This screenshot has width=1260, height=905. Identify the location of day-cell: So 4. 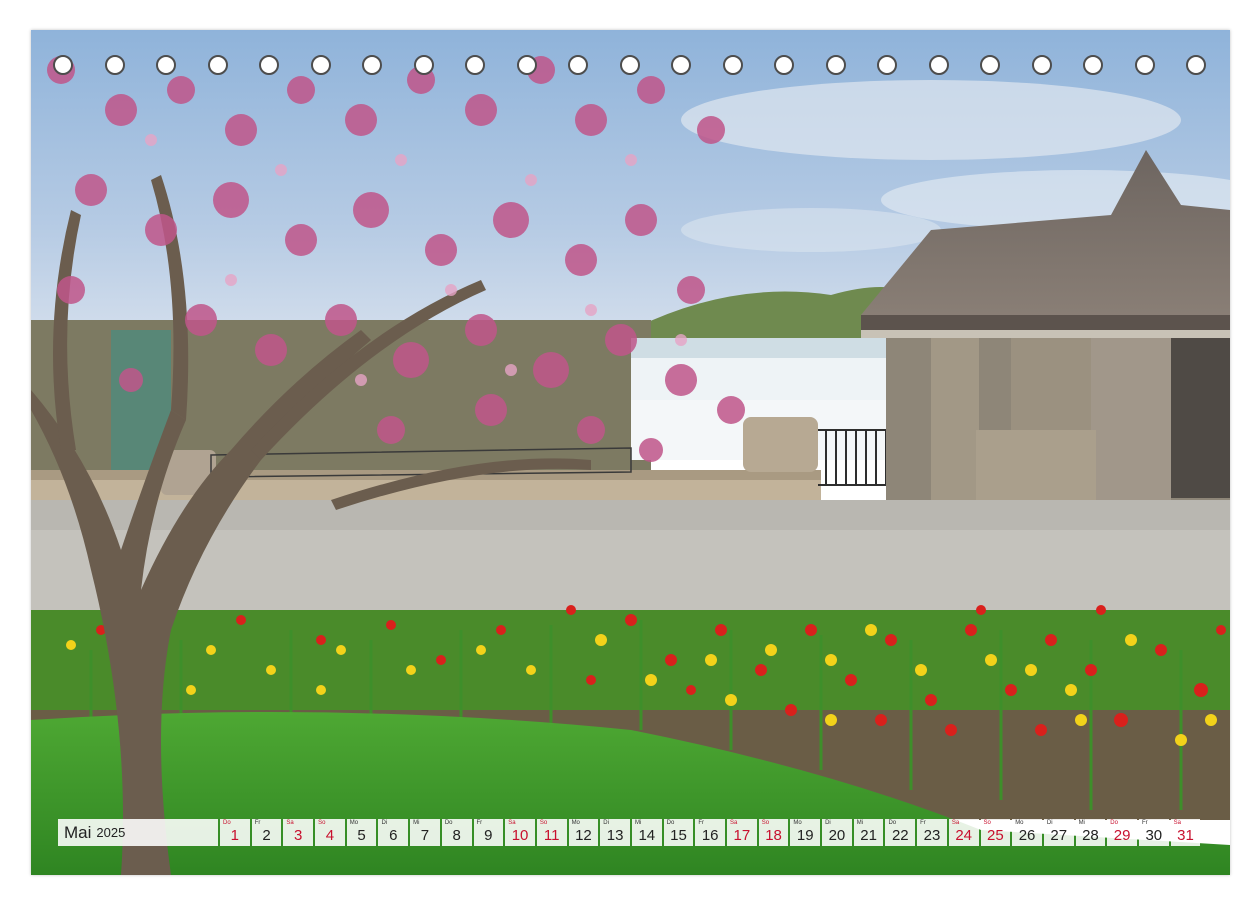
(330, 832).